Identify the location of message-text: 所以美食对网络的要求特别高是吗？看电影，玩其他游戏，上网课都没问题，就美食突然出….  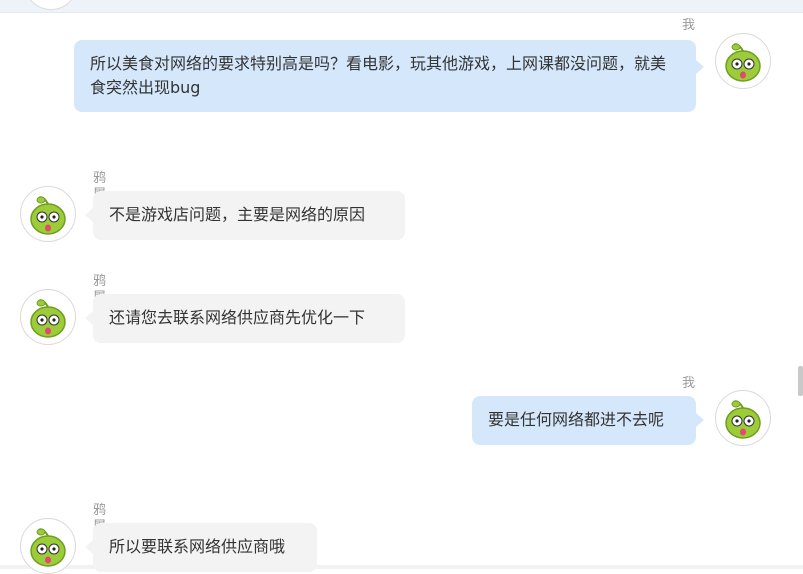
(378, 75).